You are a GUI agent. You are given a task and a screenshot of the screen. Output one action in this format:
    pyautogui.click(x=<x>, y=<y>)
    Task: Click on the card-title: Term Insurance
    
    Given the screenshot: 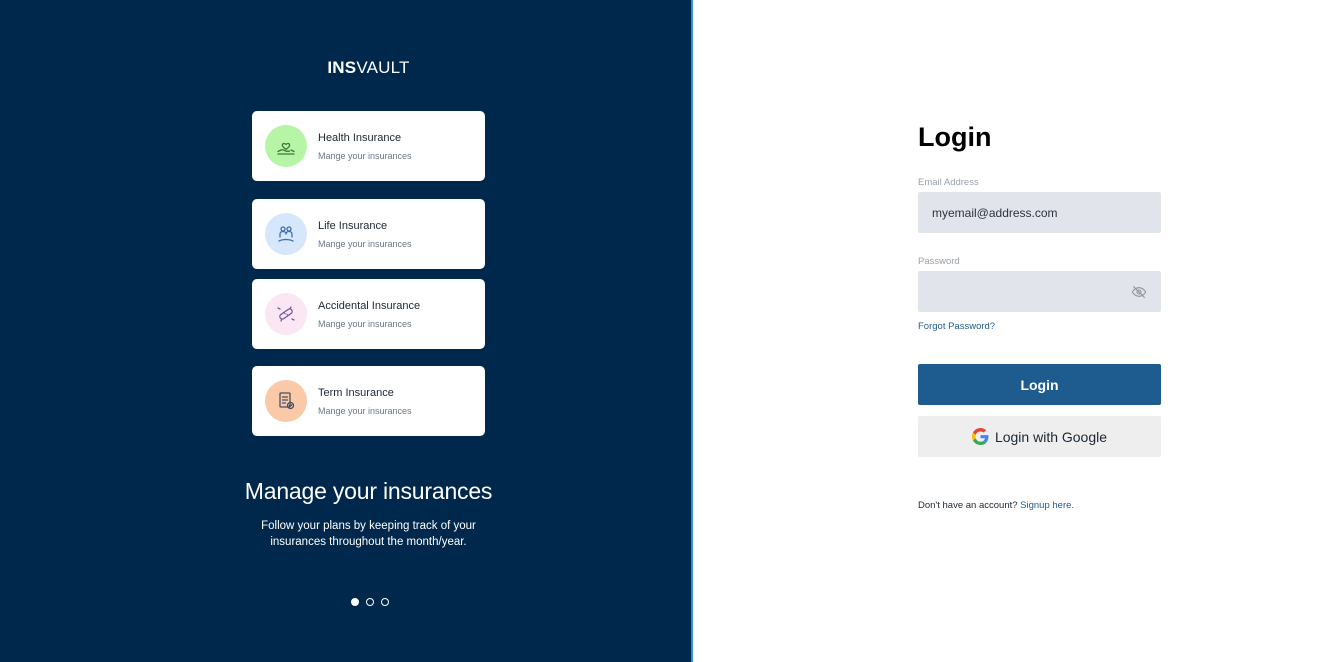 What is the action you would take?
    pyautogui.click(x=356, y=393)
    